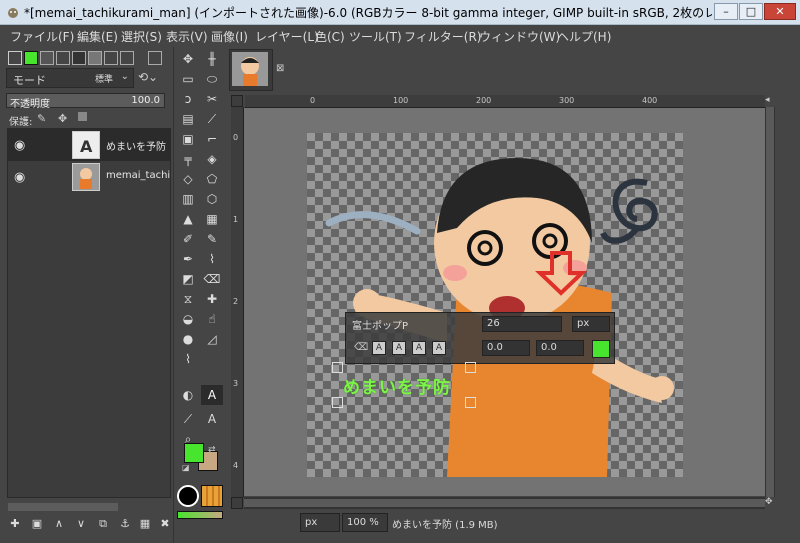  I want to click on paths-tool-icon: ◿, so click(212, 339).